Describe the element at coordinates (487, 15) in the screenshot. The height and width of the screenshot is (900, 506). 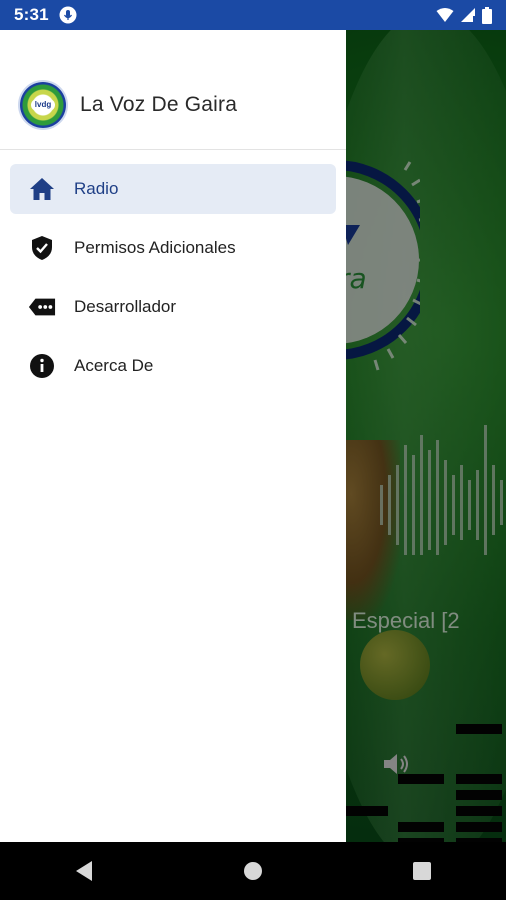
I see `battery-icon` at that location.